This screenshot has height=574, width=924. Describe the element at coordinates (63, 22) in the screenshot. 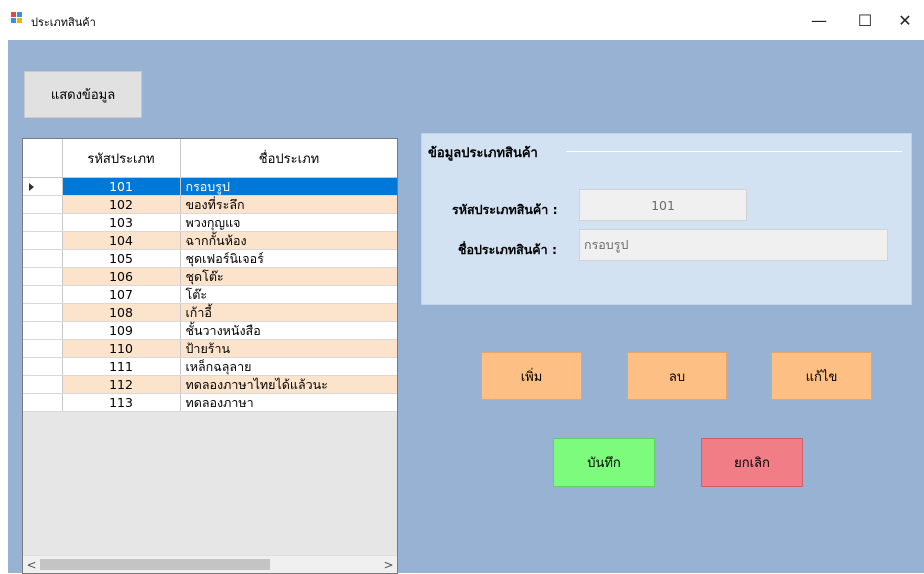

I see `window-title: ประเภทสินค้า` at that location.